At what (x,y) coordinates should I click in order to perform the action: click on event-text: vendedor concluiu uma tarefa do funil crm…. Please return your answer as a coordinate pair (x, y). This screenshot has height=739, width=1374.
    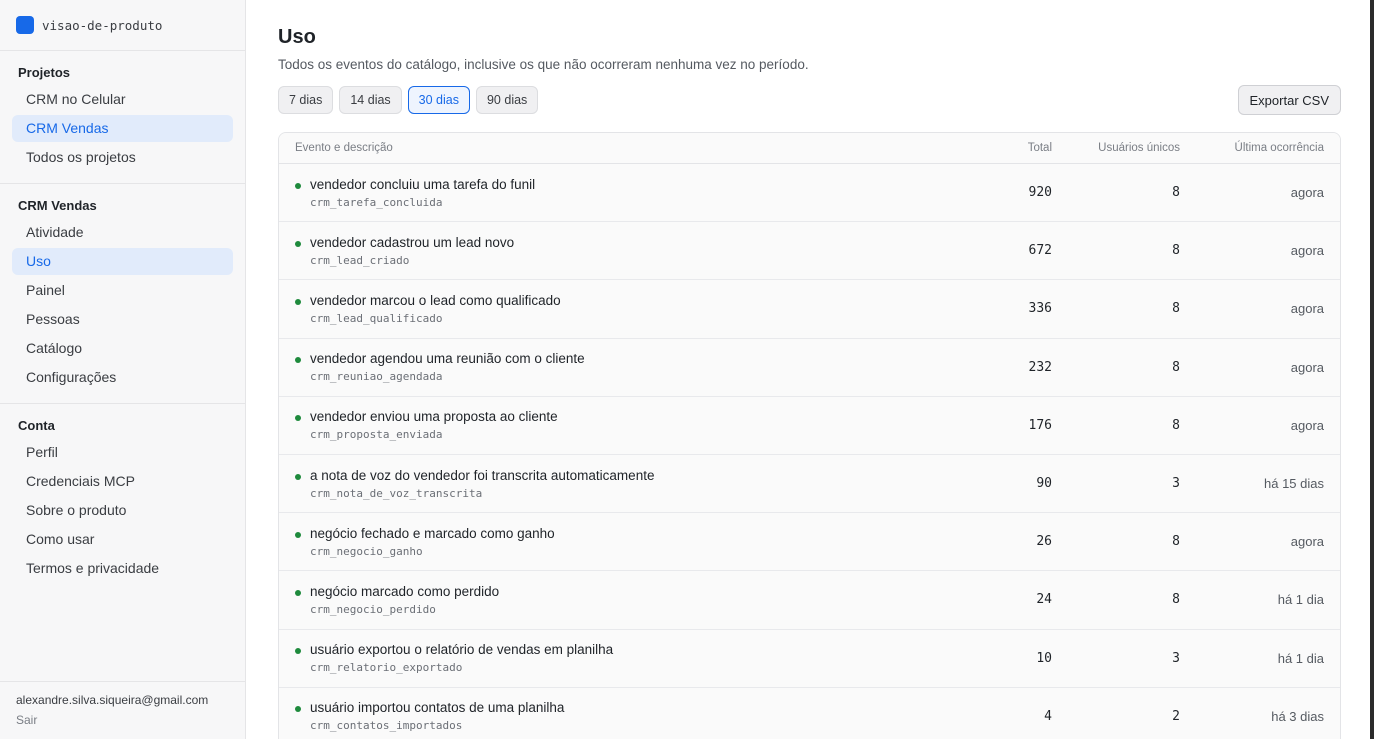
    Looking at the image, I should click on (422, 193).